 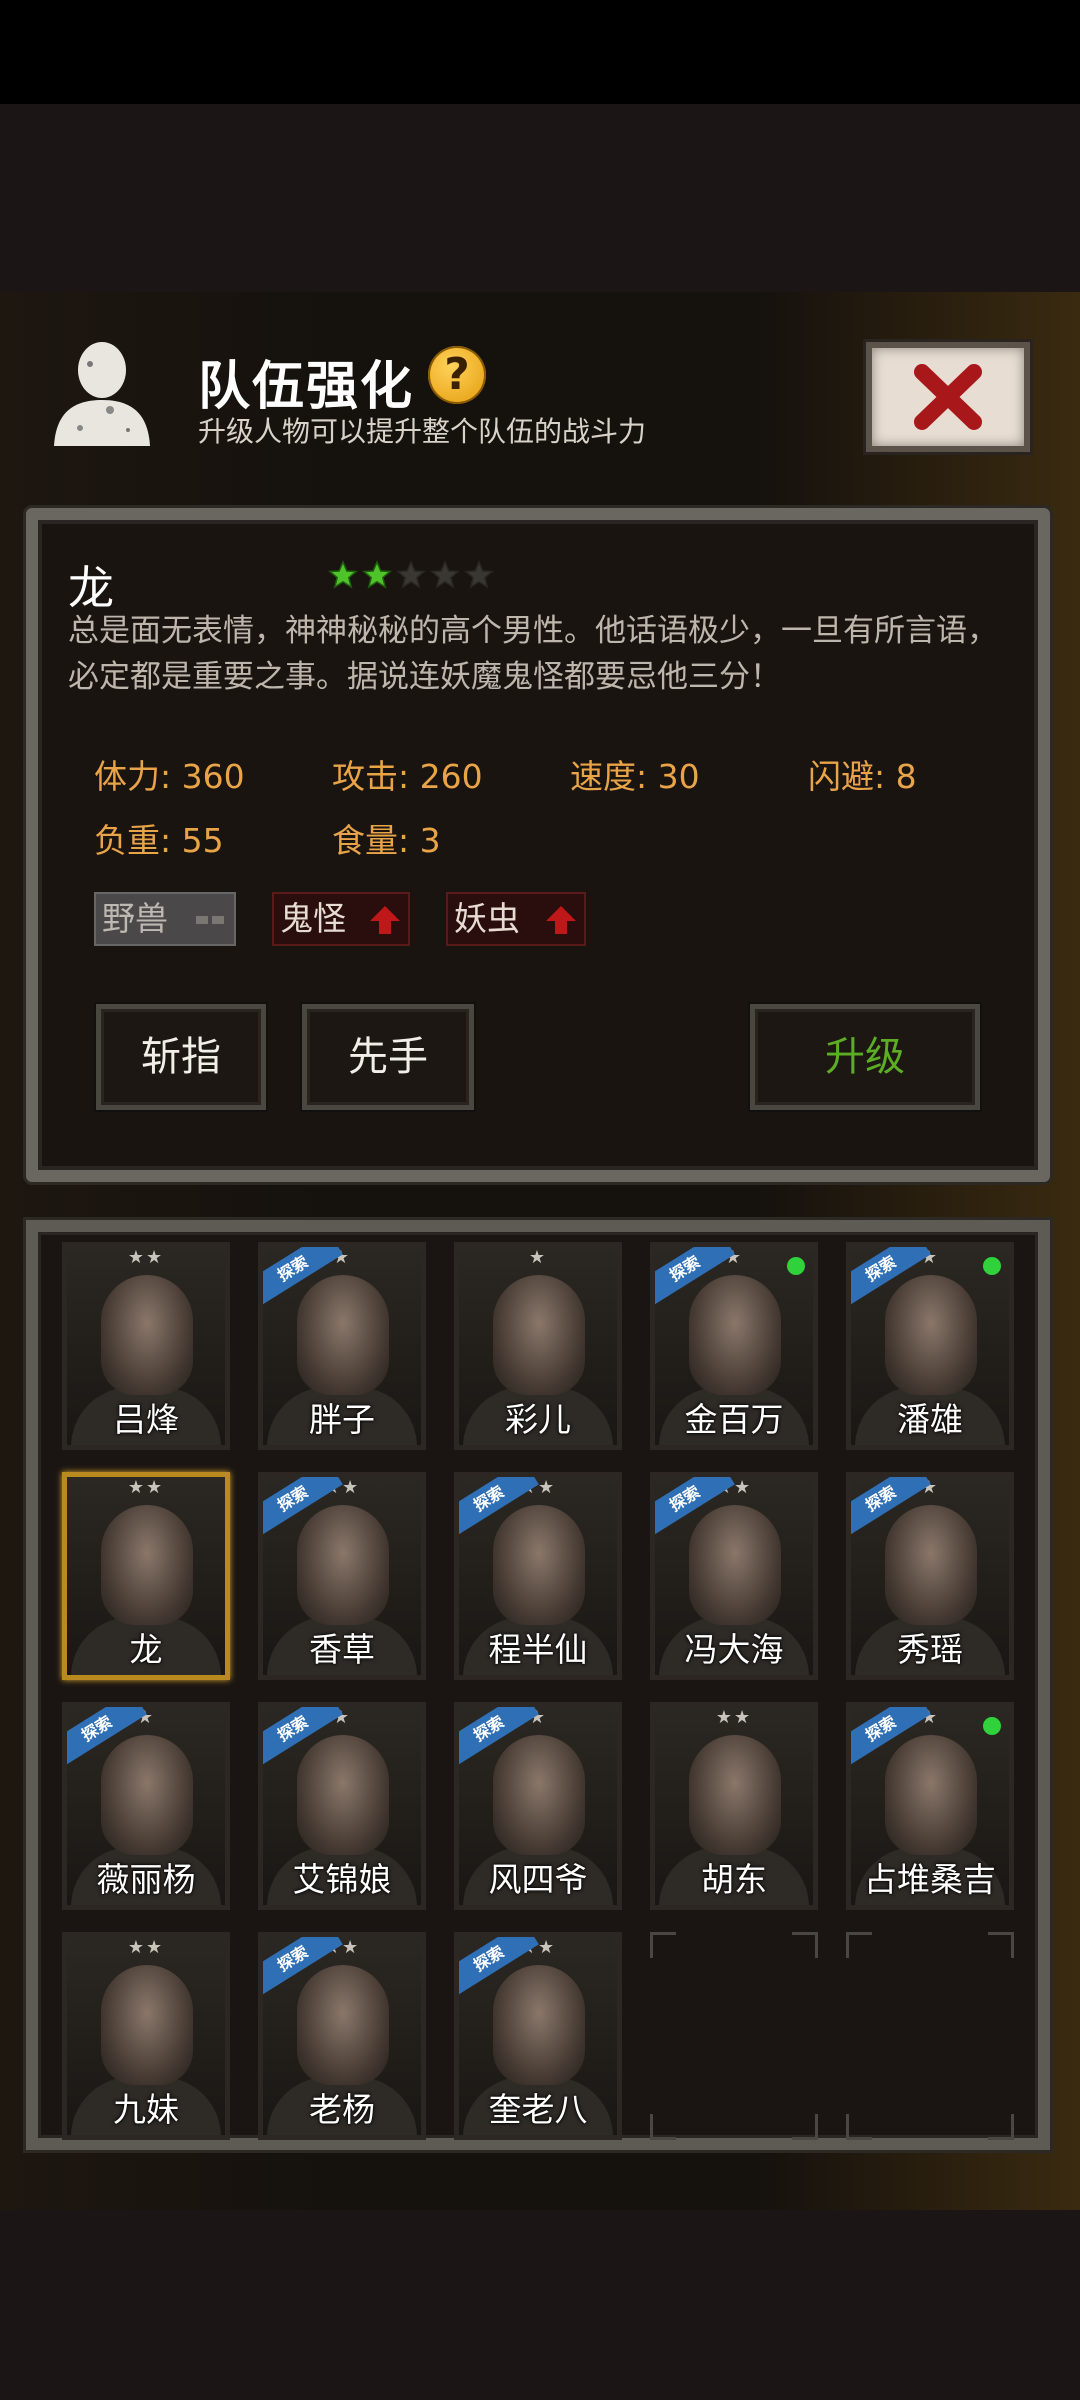 I want to click on roster-card-8: ★★ 探索 冯大海, so click(x=734, y=1576).